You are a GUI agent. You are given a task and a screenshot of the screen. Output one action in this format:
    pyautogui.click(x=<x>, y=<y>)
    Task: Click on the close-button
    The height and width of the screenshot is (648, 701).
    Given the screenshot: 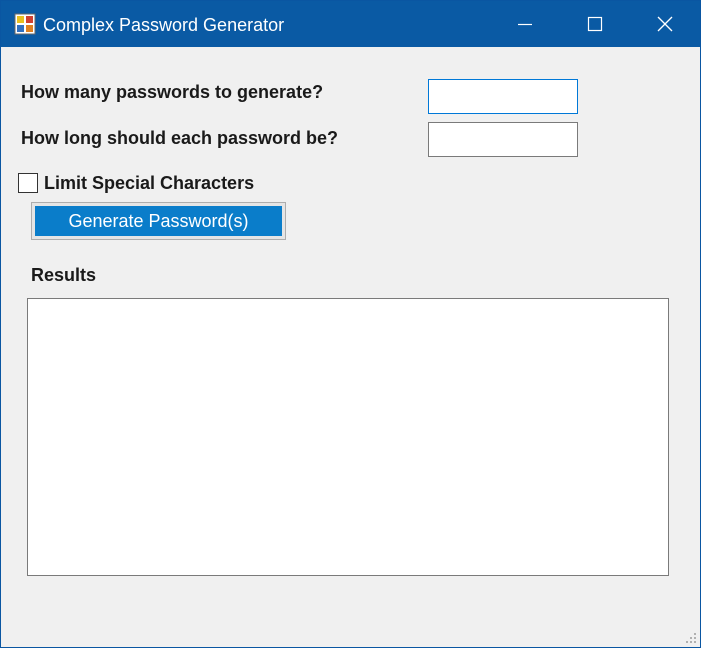 What is the action you would take?
    pyautogui.click(x=665, y=24)
    